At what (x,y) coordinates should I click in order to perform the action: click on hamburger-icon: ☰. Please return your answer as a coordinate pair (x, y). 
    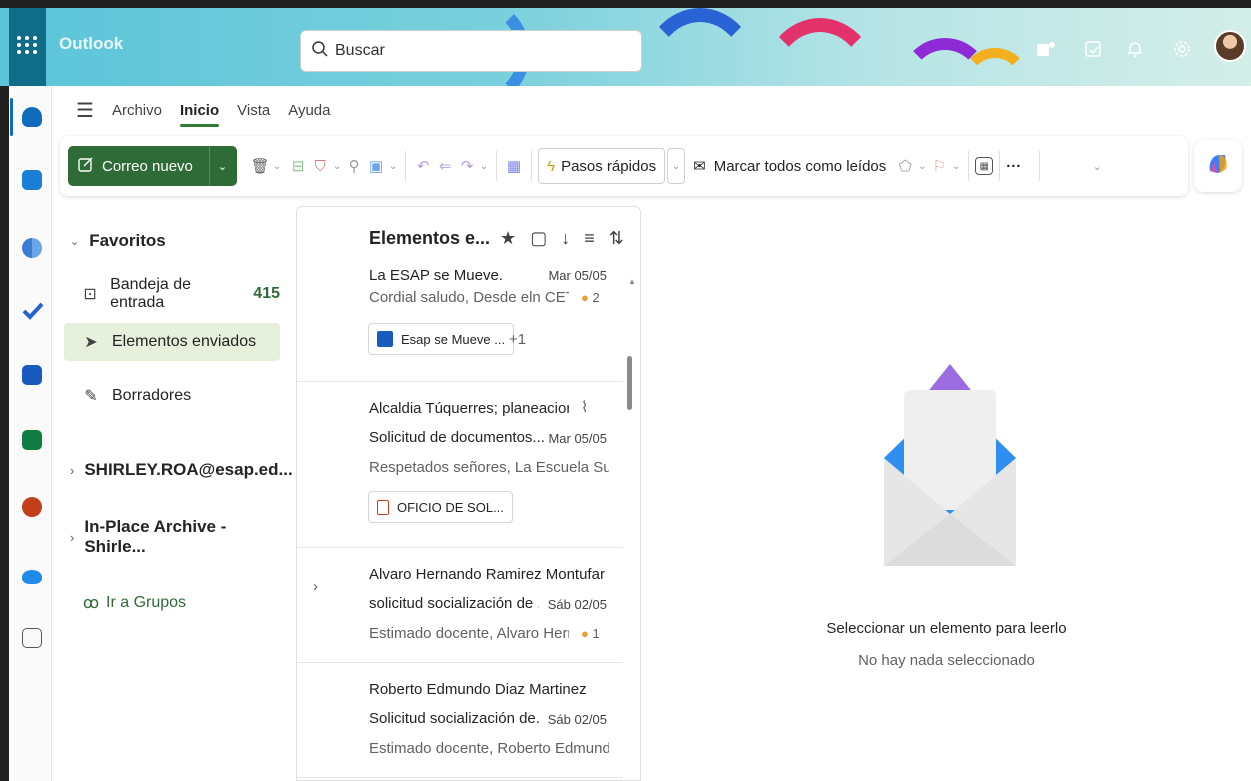
    Looking at the image, I should click on (85, 110).